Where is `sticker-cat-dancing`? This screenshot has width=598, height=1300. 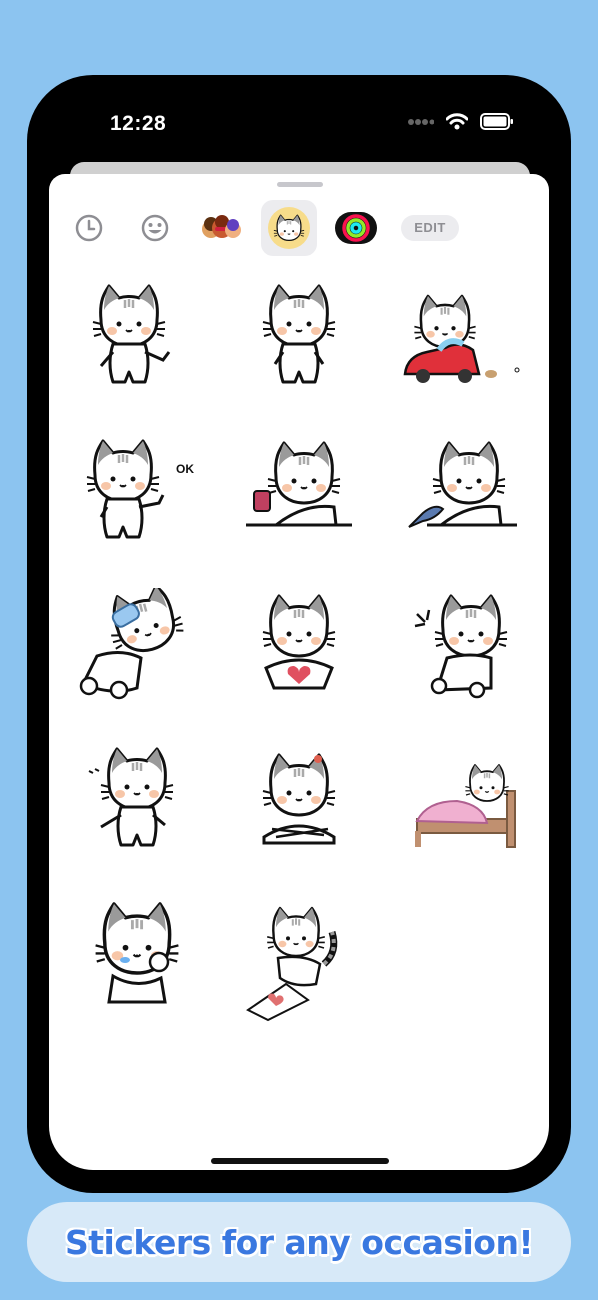 sticker-cat-dancing is located at coordinates (136, 808).